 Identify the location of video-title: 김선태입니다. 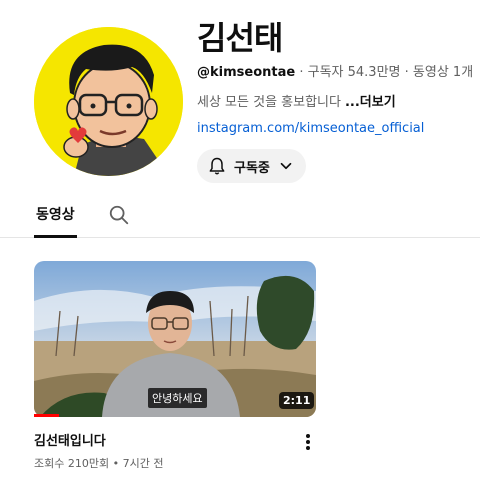
(70, 439).